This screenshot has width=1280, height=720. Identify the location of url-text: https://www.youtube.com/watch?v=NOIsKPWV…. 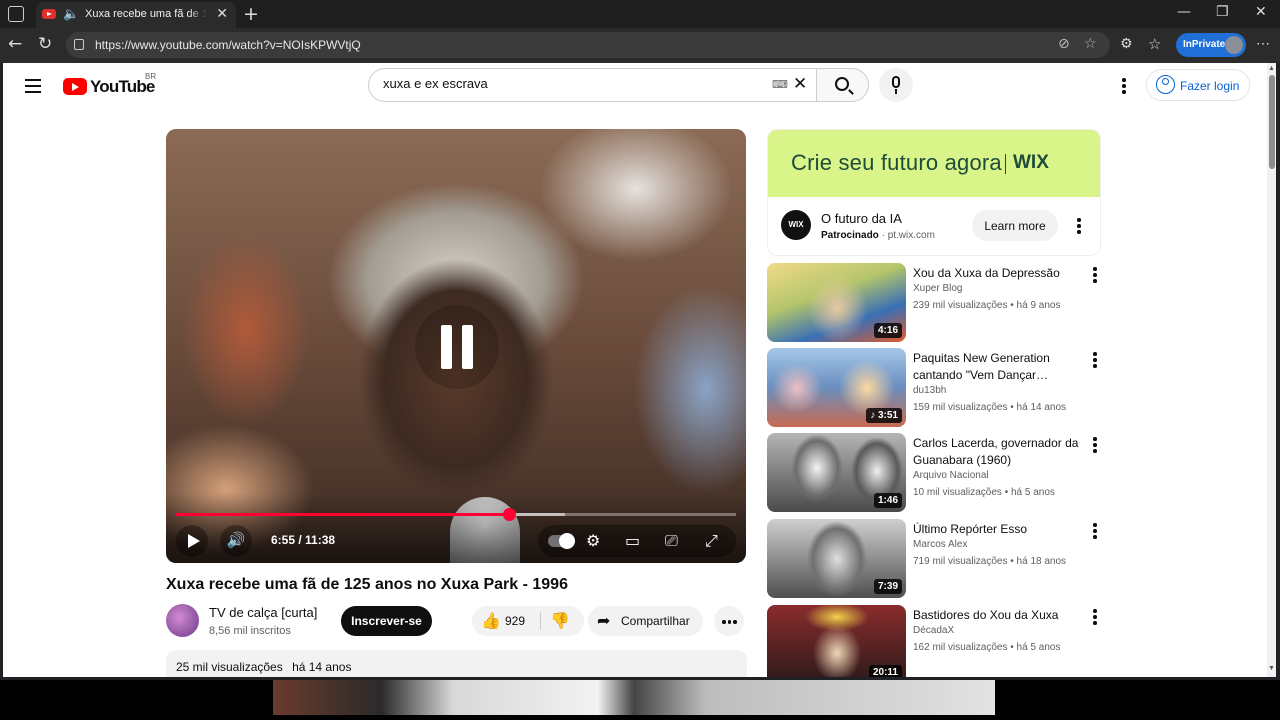
(228, 45).